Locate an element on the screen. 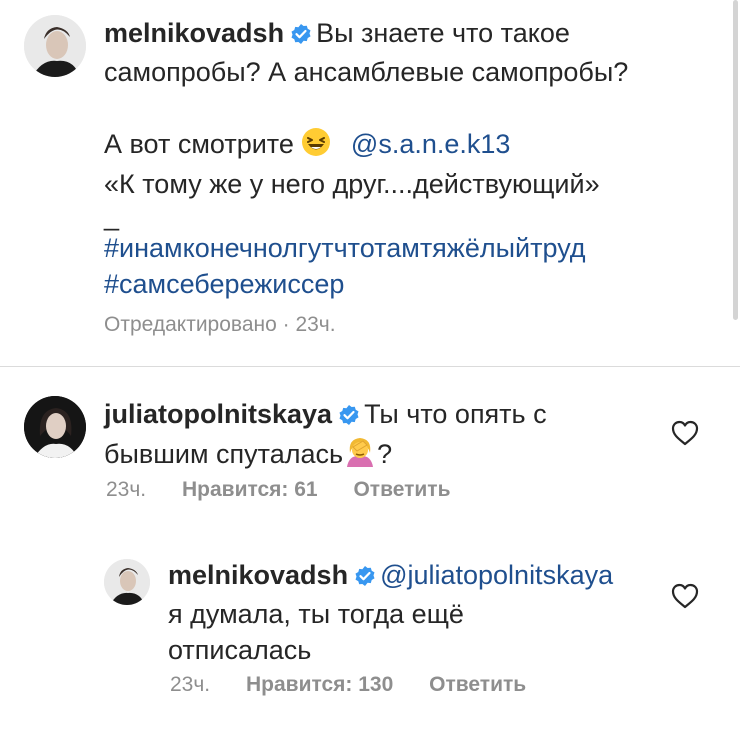 This screenshot has width=740, height=731. mention-link: @s.a.n.e.k13 is located at coordinates (431, 144).